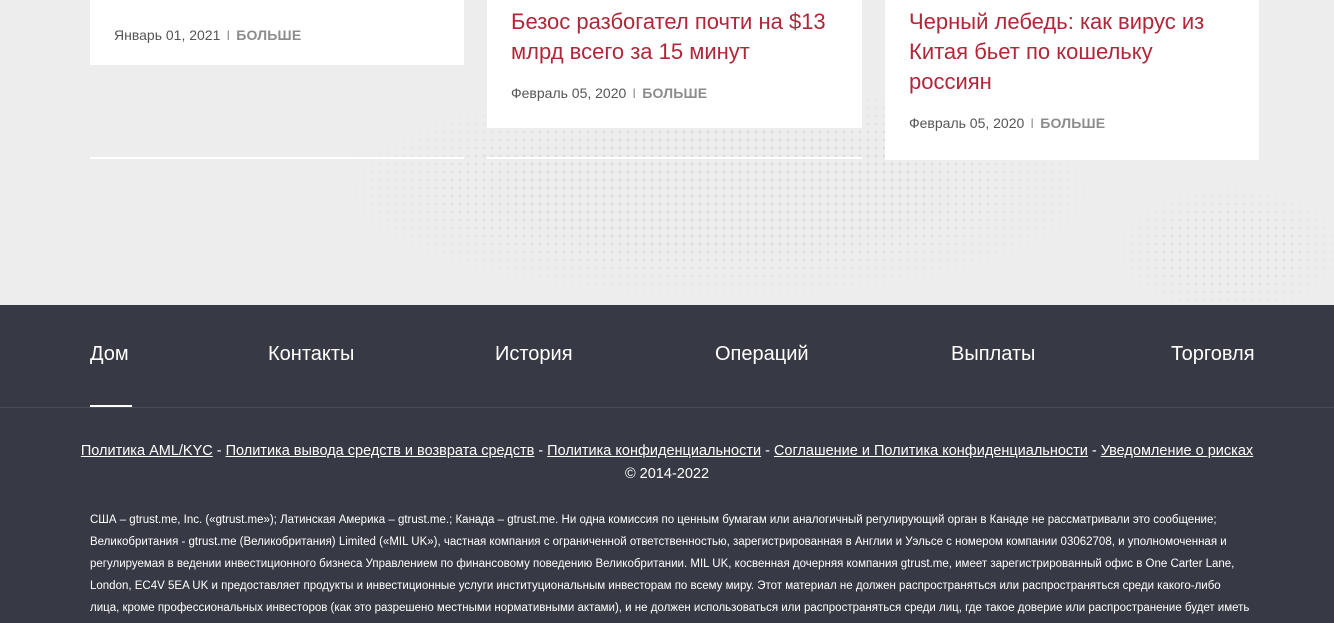 The height and width of the screenshot is (623, 1334). I want to click on news-meta: Январь 01, 2021 I БОЛЬШЕ, so click(207, 35).